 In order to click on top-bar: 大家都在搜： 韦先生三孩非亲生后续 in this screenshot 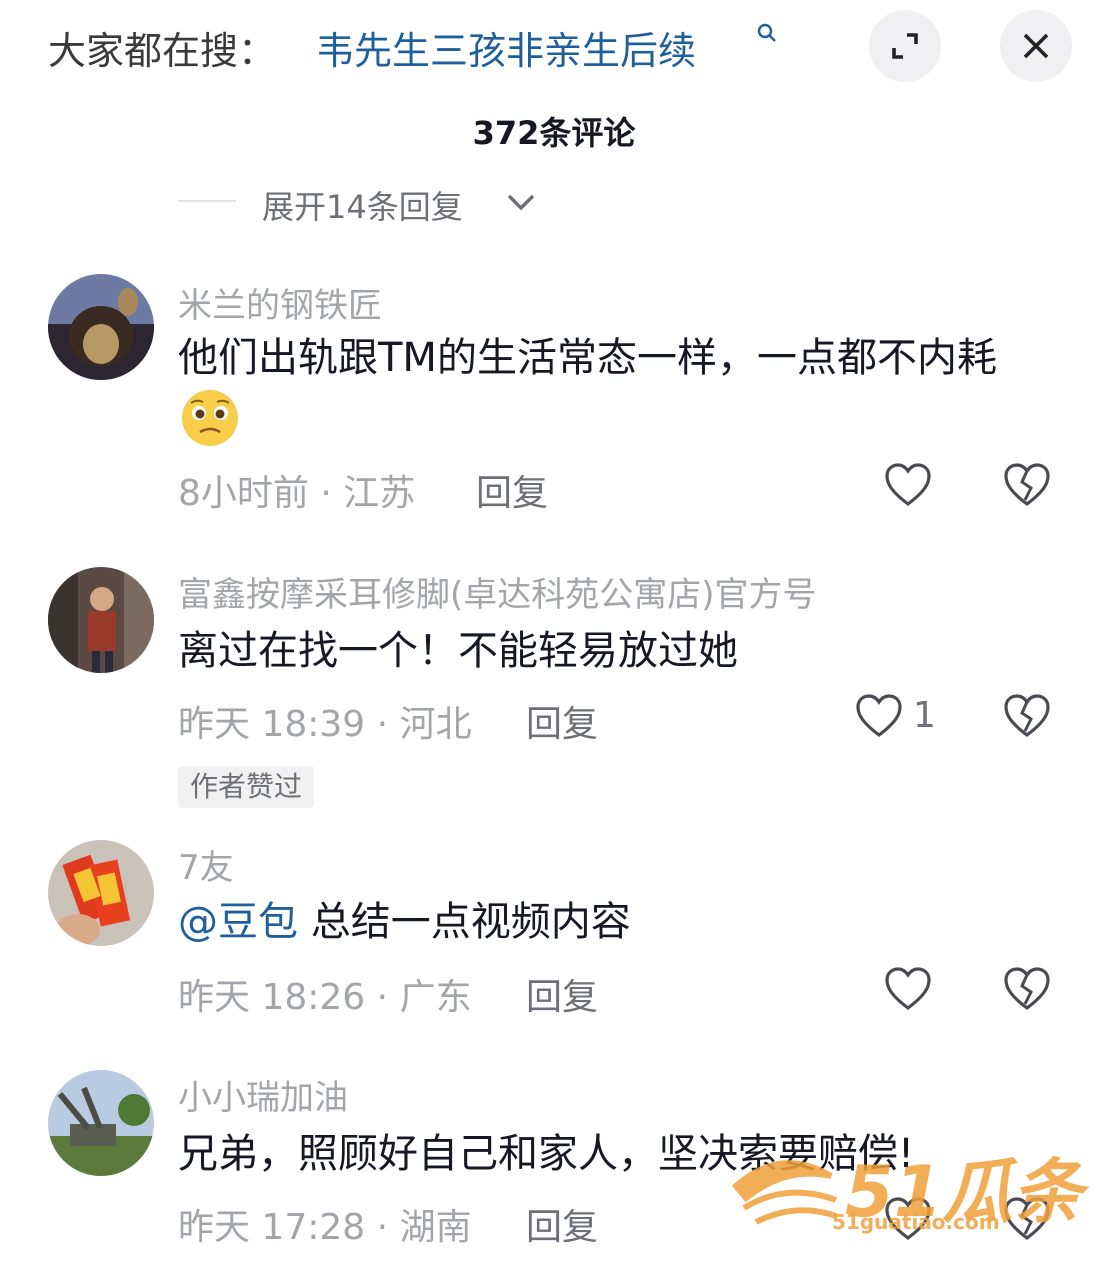, I will do `click(554, 47)`.